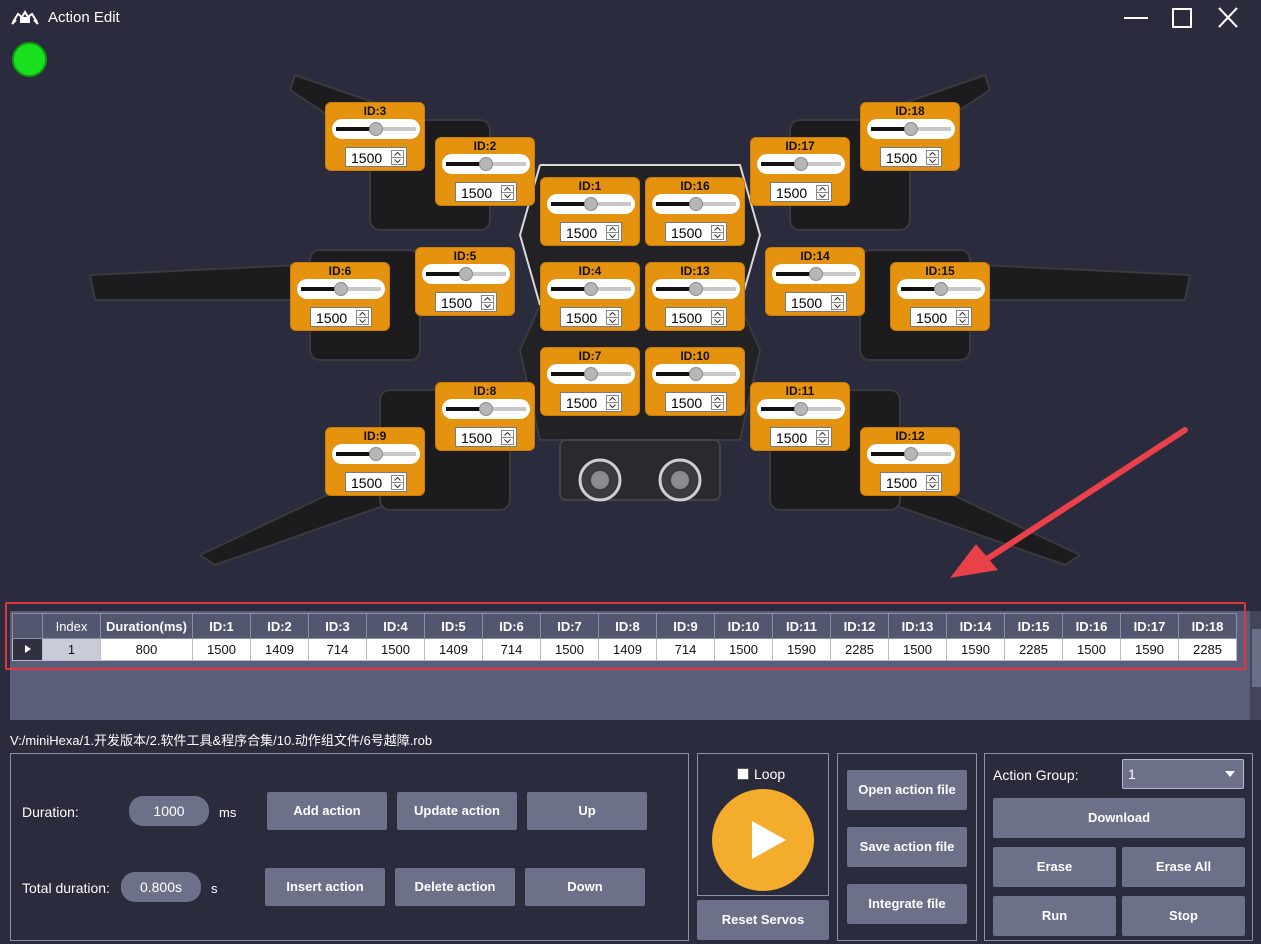 The height and width of the screenshot is (944, 1261). Describe the element at coordinates (1183, 867) in the screenshot. I see `erase-all-button: Erase All` at that location.